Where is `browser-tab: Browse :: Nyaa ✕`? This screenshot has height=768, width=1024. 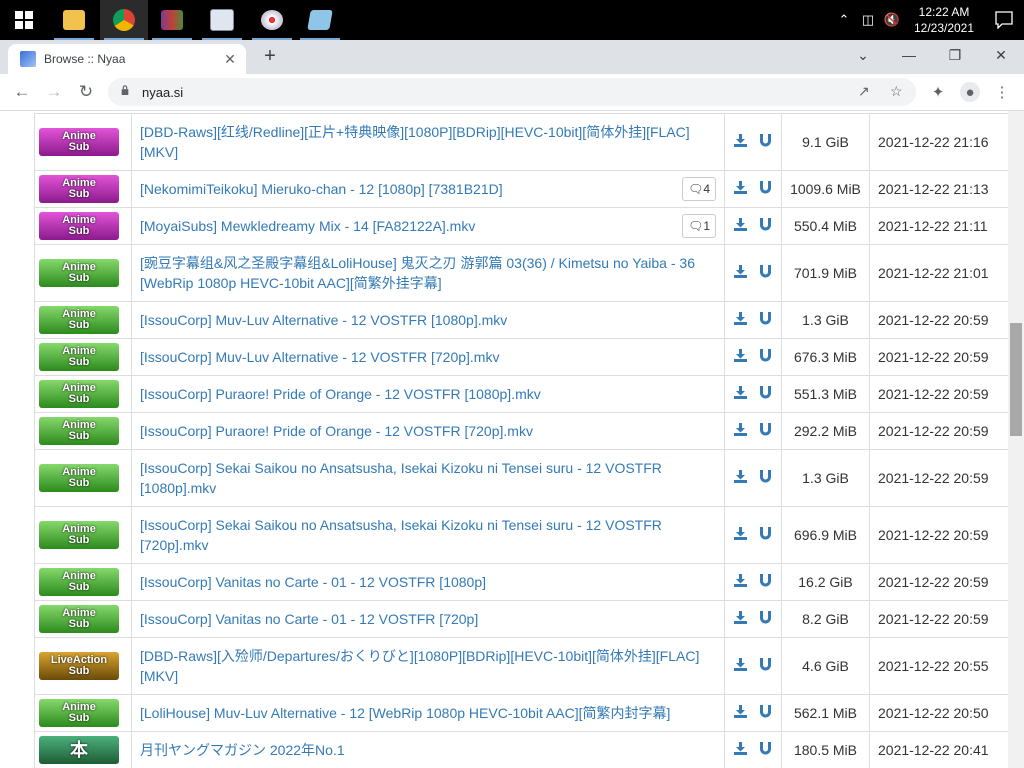
browser-tab: Browse :: Nyaa ✕ is located at coordinates (127, 59).